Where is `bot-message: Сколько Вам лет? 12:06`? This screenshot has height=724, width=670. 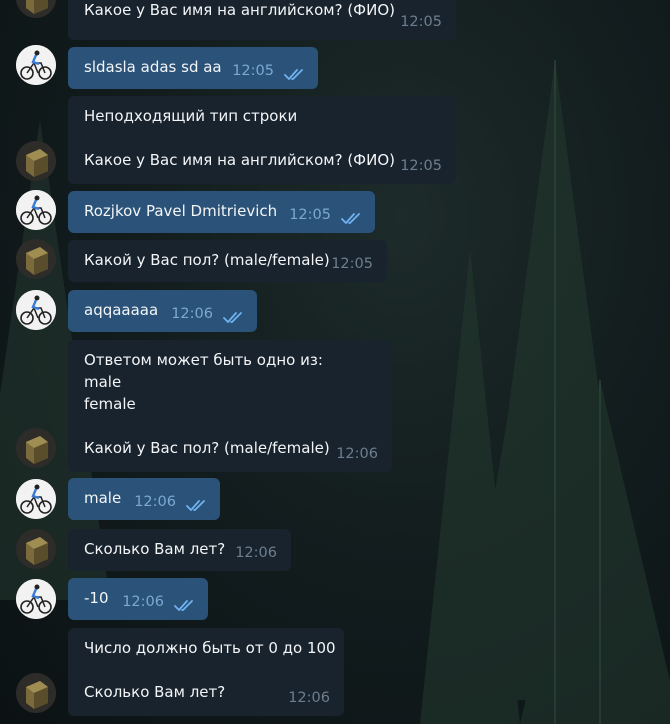
bot-message: Сколько Вам лет? 12:06 is located at coordinates (179, 550).